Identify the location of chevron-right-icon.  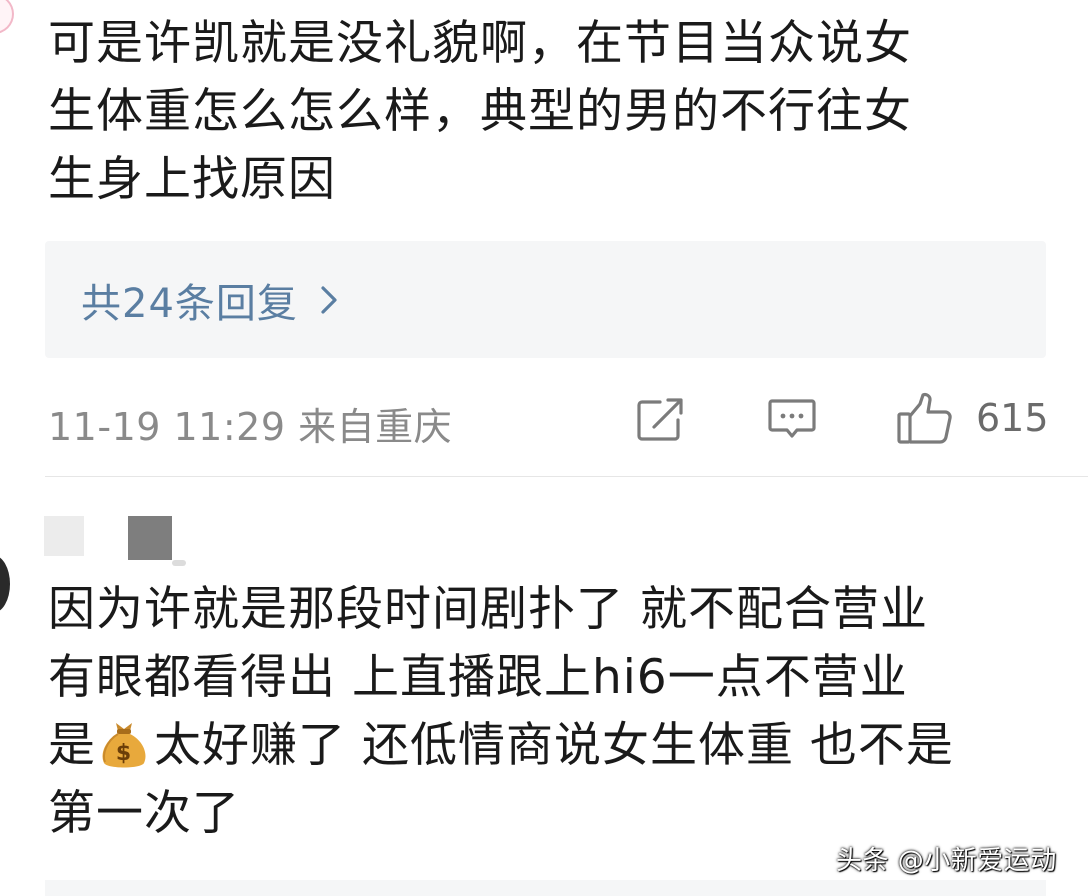
(329, 299).